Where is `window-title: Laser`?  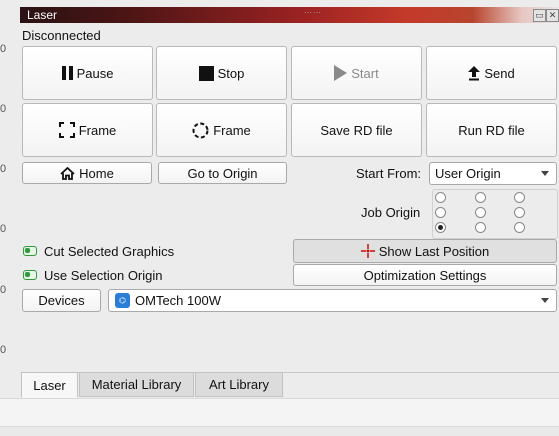
window-title: Laser is located at coordinates (42, 15).